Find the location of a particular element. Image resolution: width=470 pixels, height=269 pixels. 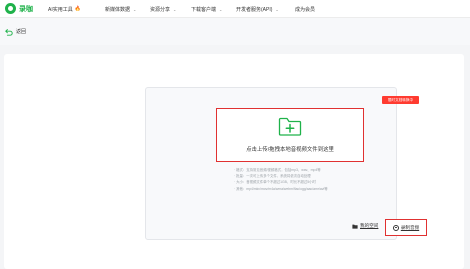

nav-media-data-label: 新媒体数据 is located at coordinates (118, 9).